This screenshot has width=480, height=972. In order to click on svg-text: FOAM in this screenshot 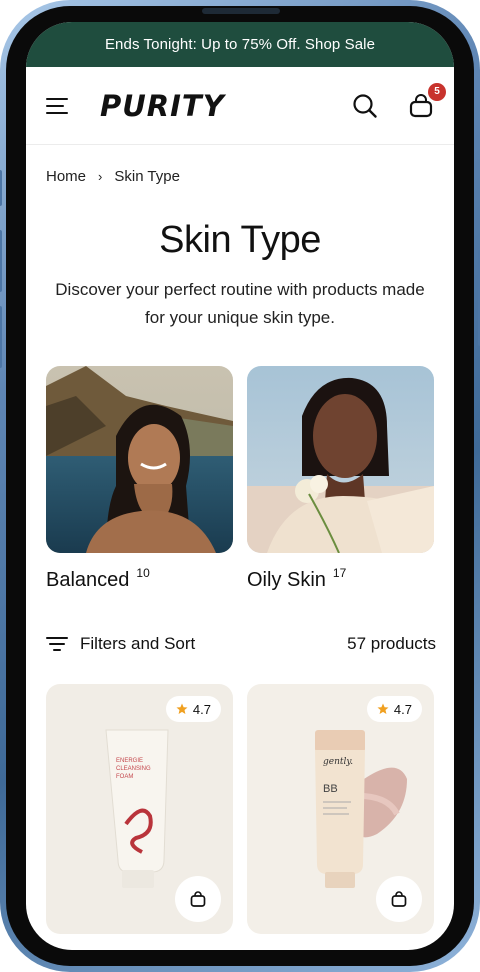, I will do `click(124, 777)`.